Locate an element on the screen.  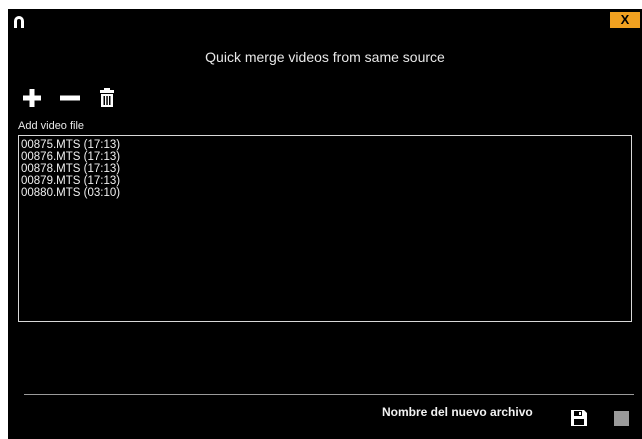
app-logo-icon is located at coordinates (19, 22).